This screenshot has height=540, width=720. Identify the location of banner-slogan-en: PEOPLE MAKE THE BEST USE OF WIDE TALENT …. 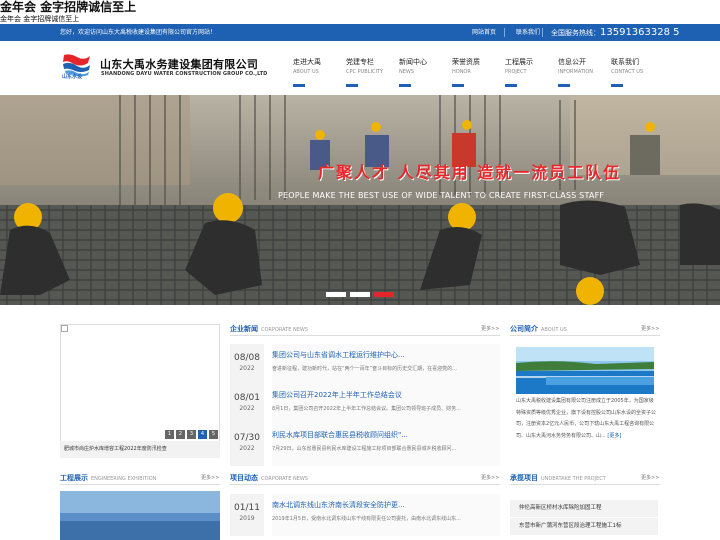
(441, 195).